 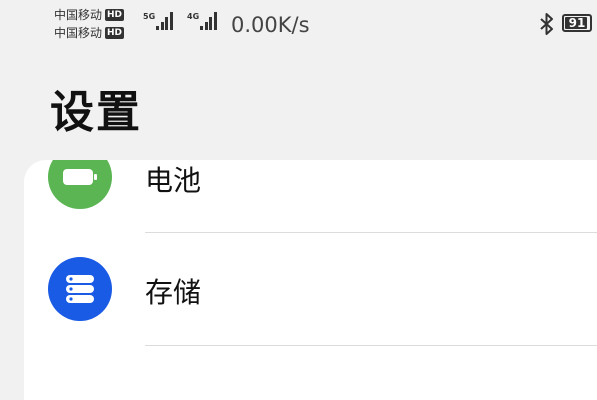 I want to click on network-speed: 0.00K/s, so click(x=270, y=25).